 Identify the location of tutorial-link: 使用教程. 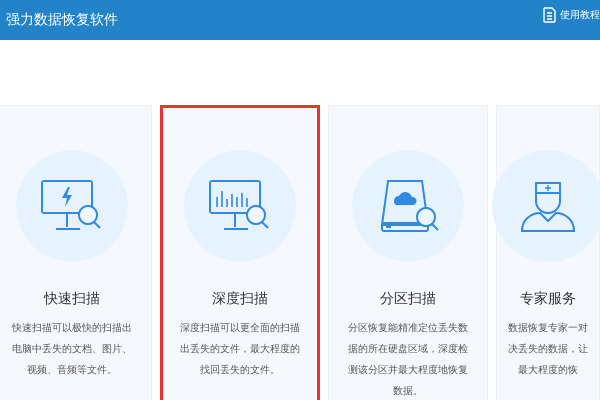
(571, 15).